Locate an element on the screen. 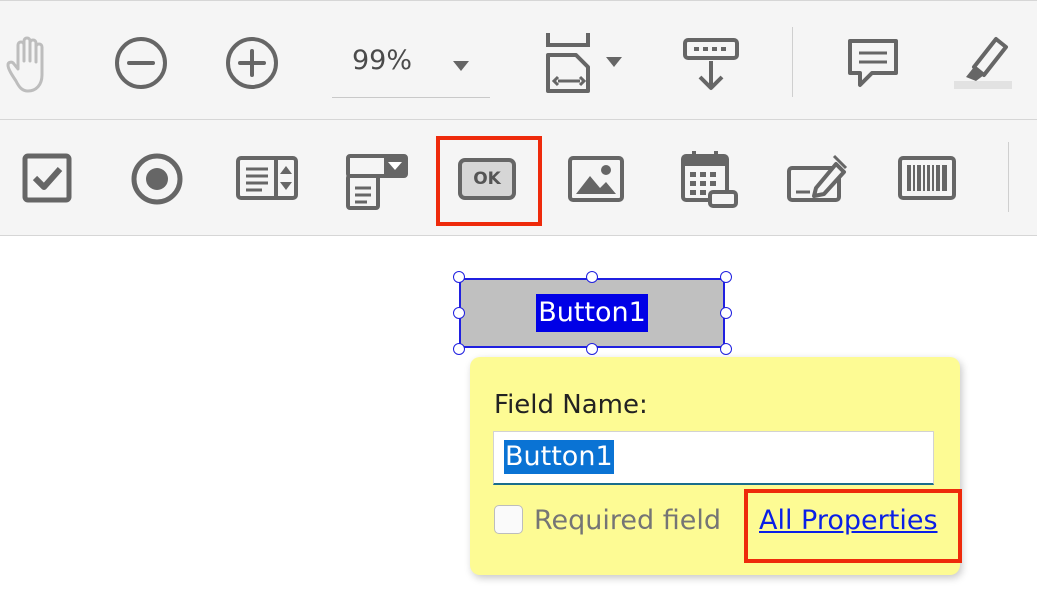  all-properties-highlight is located at coordinates (853, 526).